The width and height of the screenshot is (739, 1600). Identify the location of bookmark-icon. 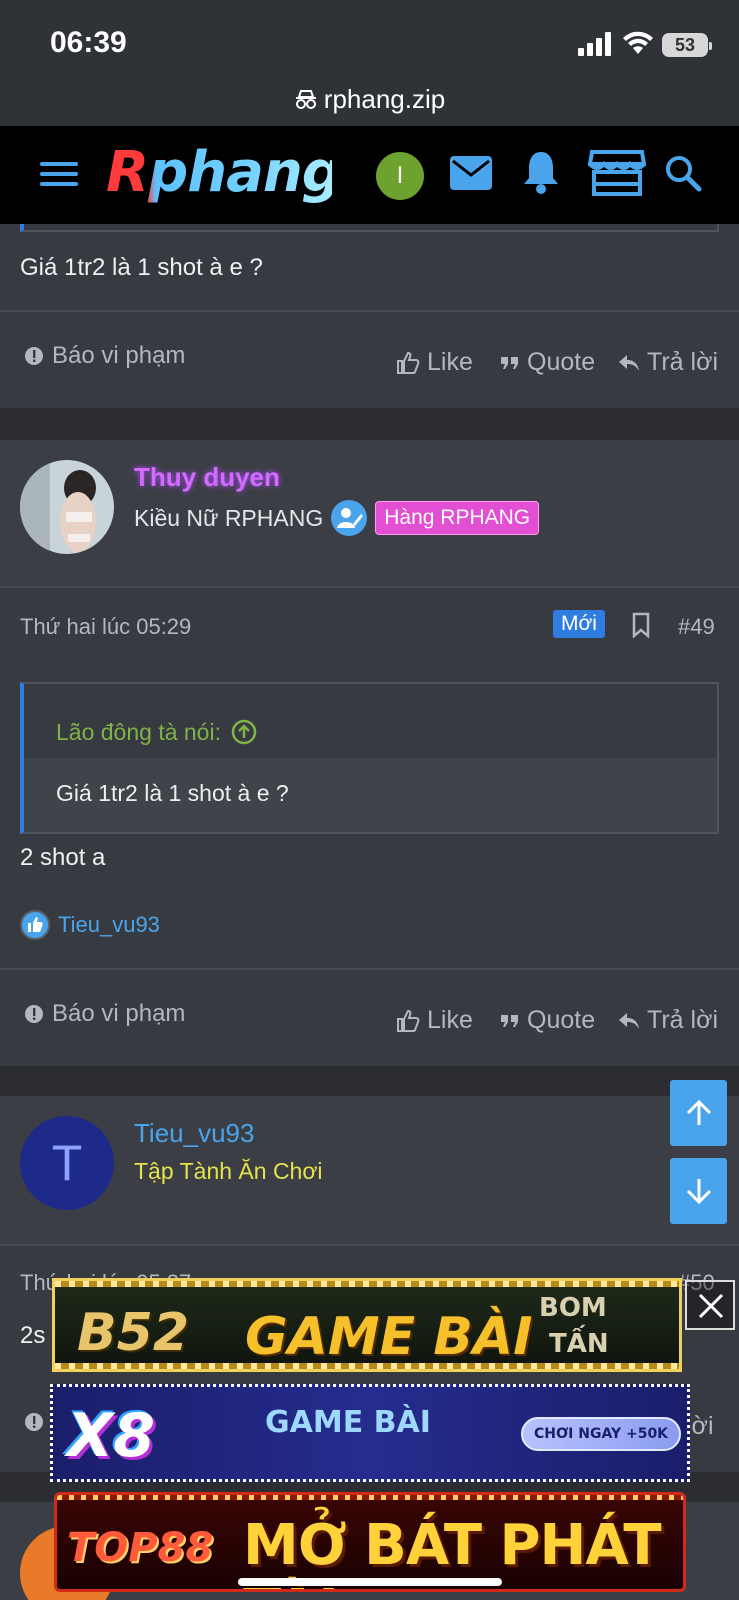
(641, 625).